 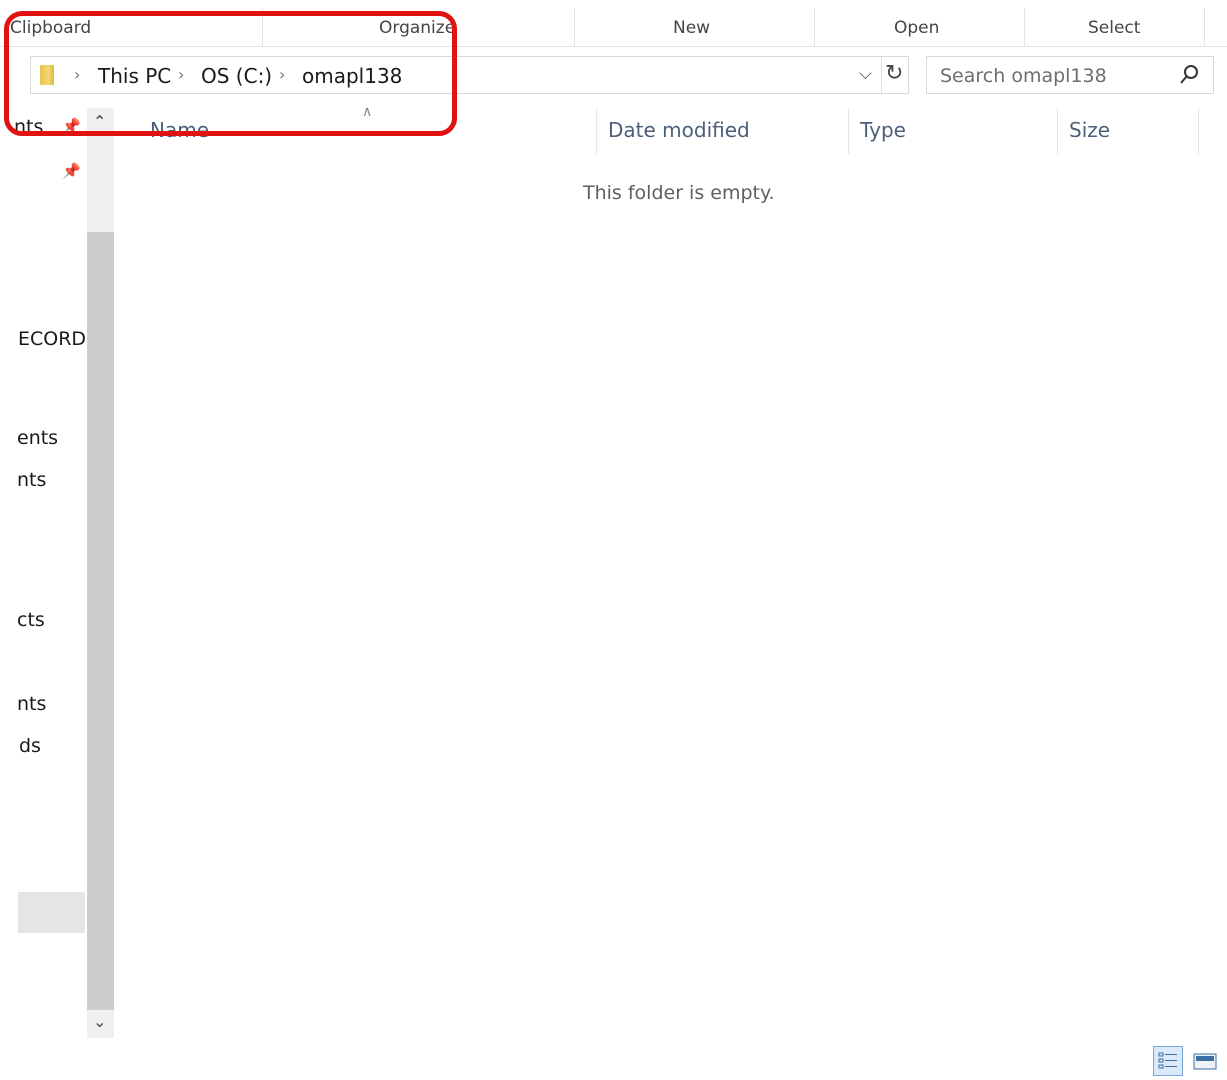 I want to click on column-header-name: Name, so click(x=179, y=130).